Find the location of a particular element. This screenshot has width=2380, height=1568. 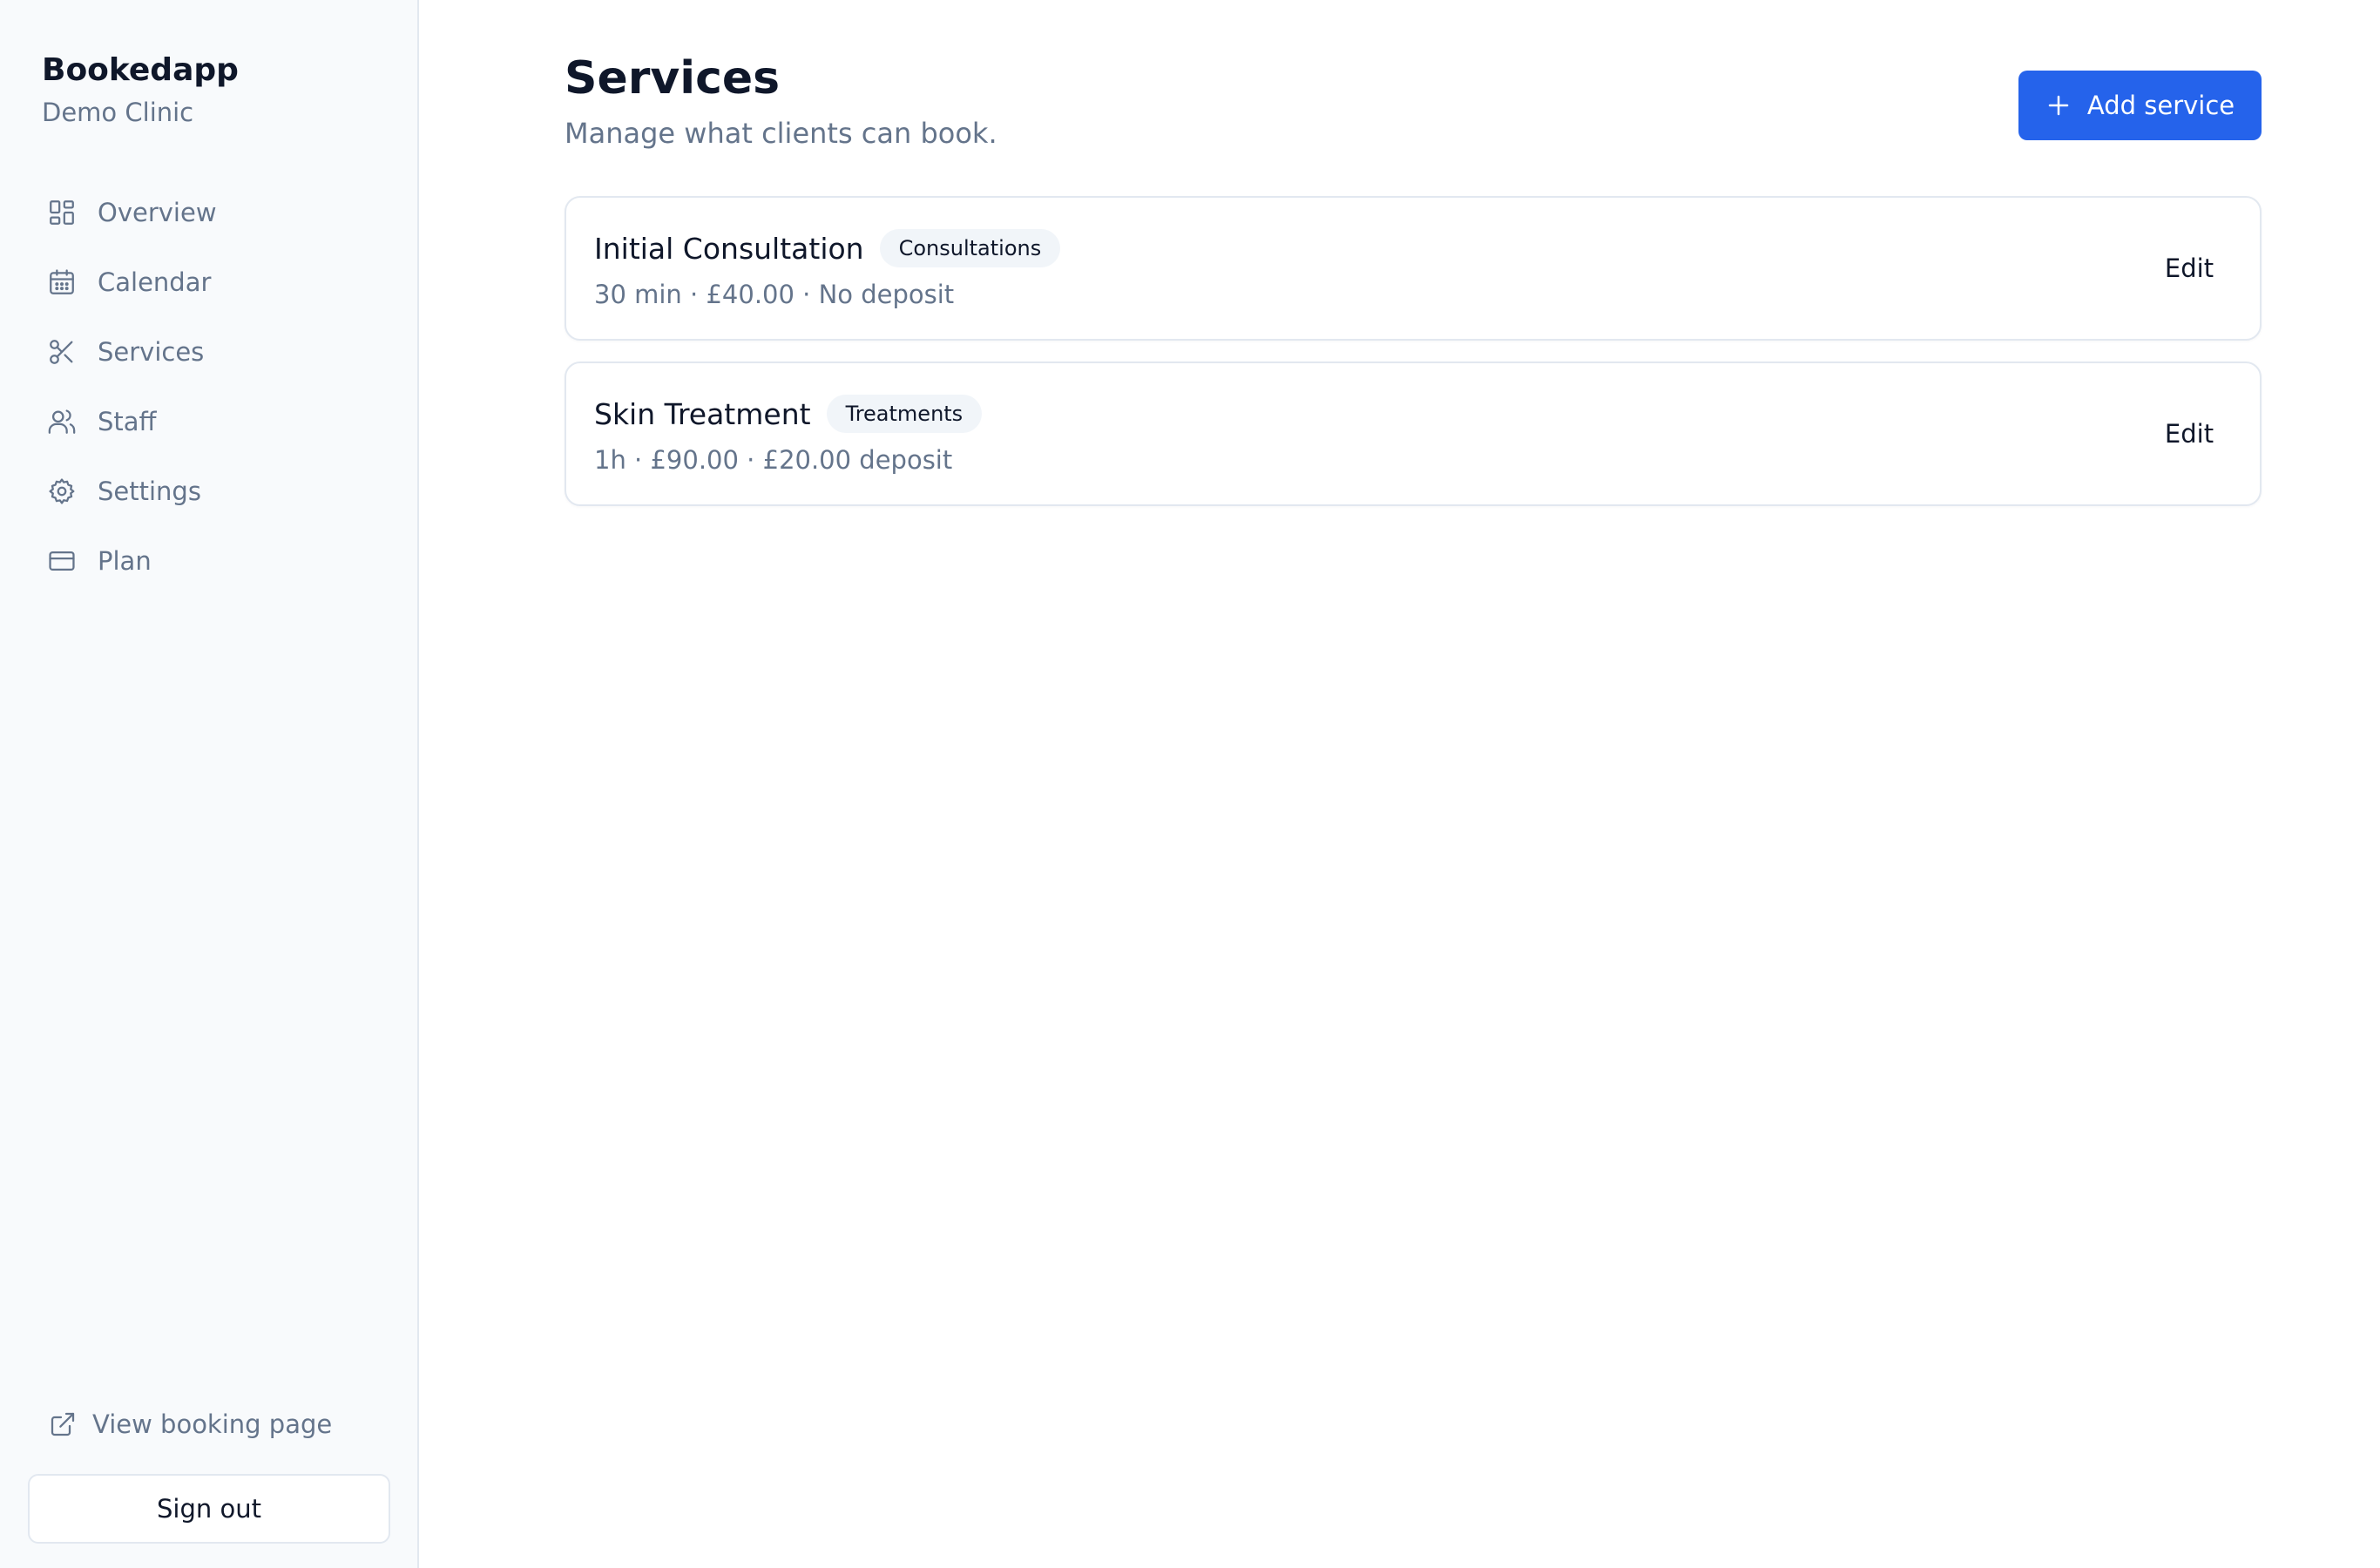

sidebar-item-label: Plan is located at coordinates (125, 561).